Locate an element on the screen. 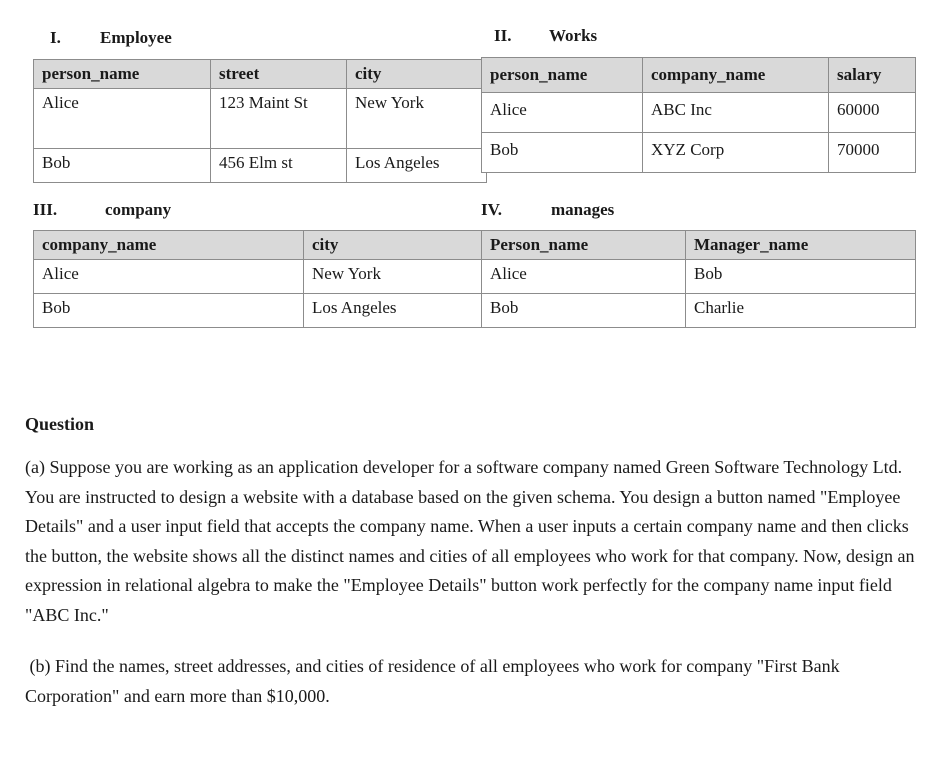 The image size is (952, 757). table-numeral-iv: IV. is located at coordinates (491, 209).